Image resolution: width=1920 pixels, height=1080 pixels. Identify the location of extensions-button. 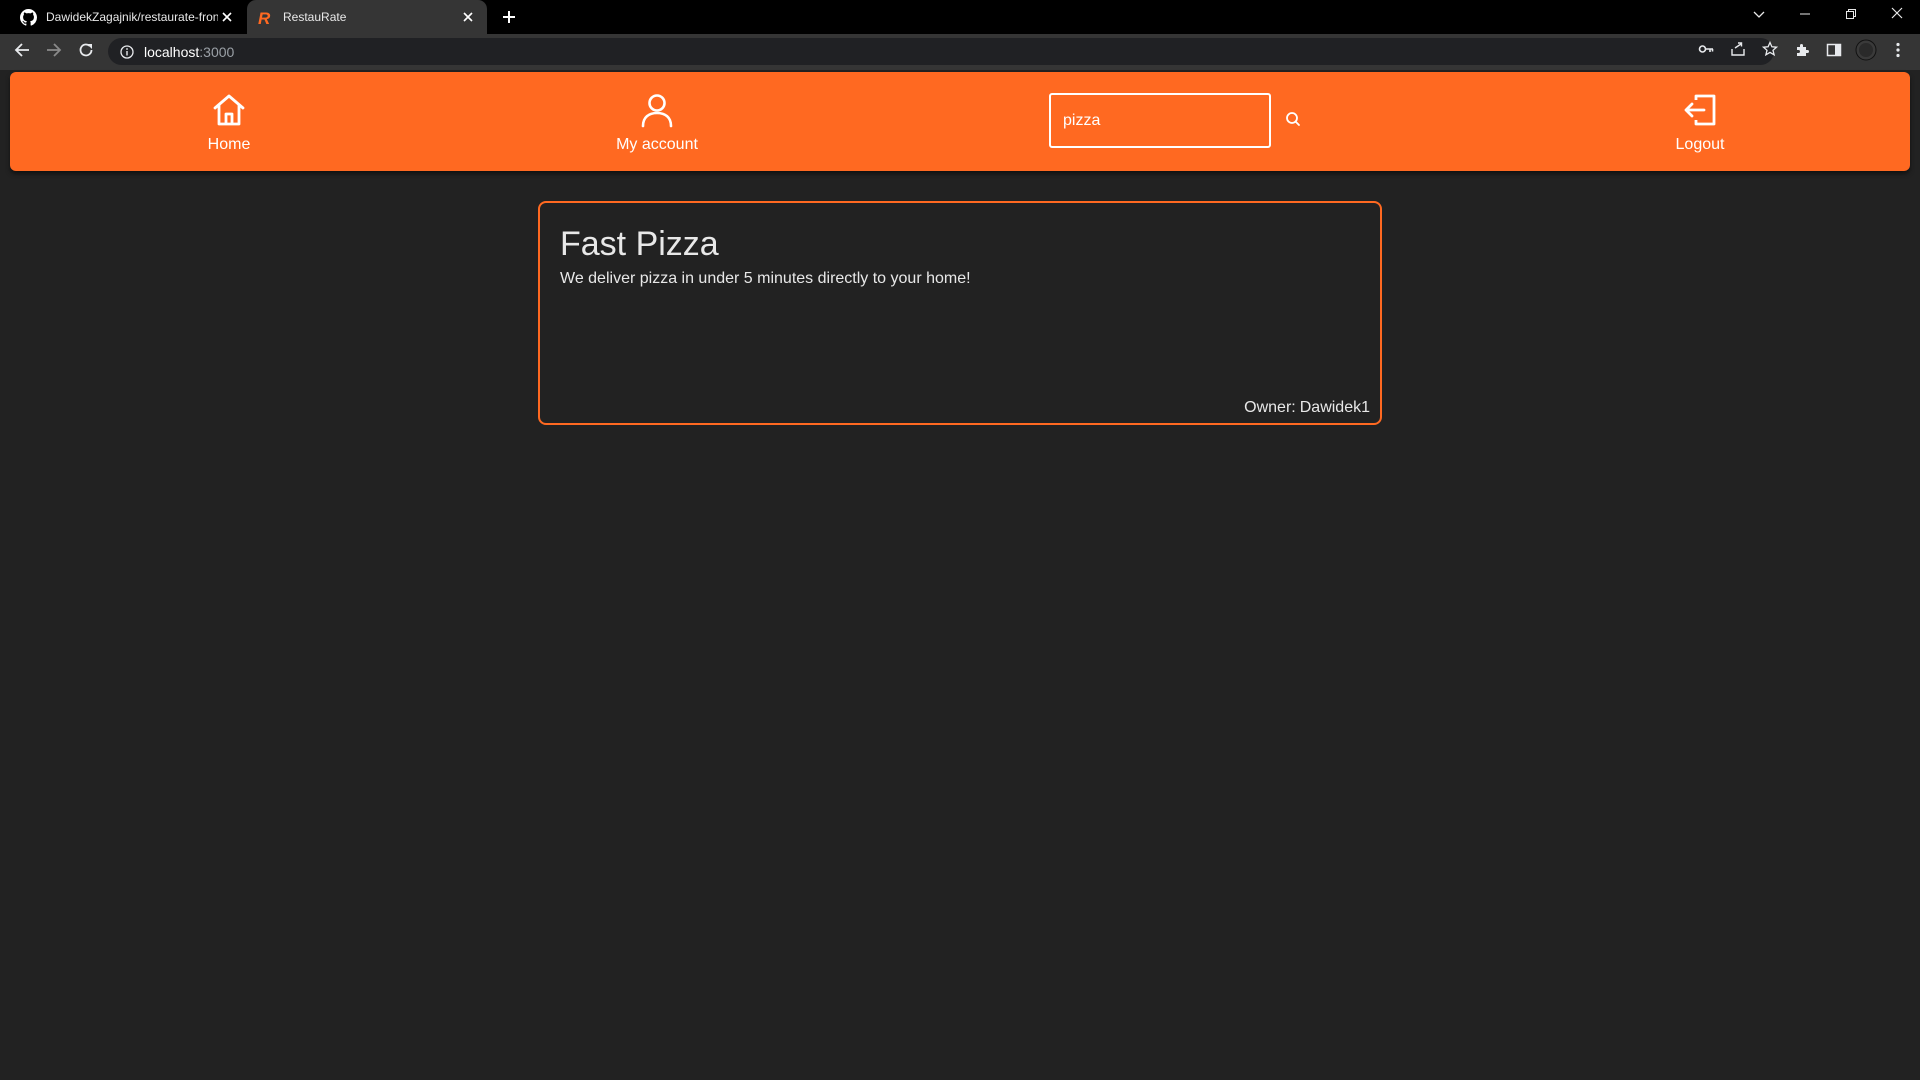
(1802, 52).